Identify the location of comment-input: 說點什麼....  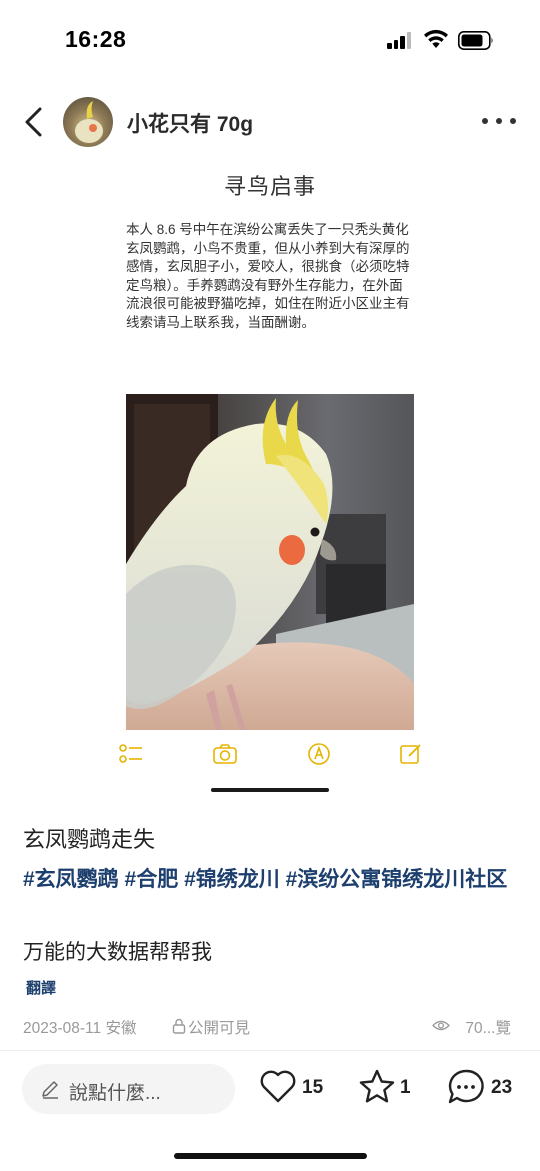
(128, 1089).